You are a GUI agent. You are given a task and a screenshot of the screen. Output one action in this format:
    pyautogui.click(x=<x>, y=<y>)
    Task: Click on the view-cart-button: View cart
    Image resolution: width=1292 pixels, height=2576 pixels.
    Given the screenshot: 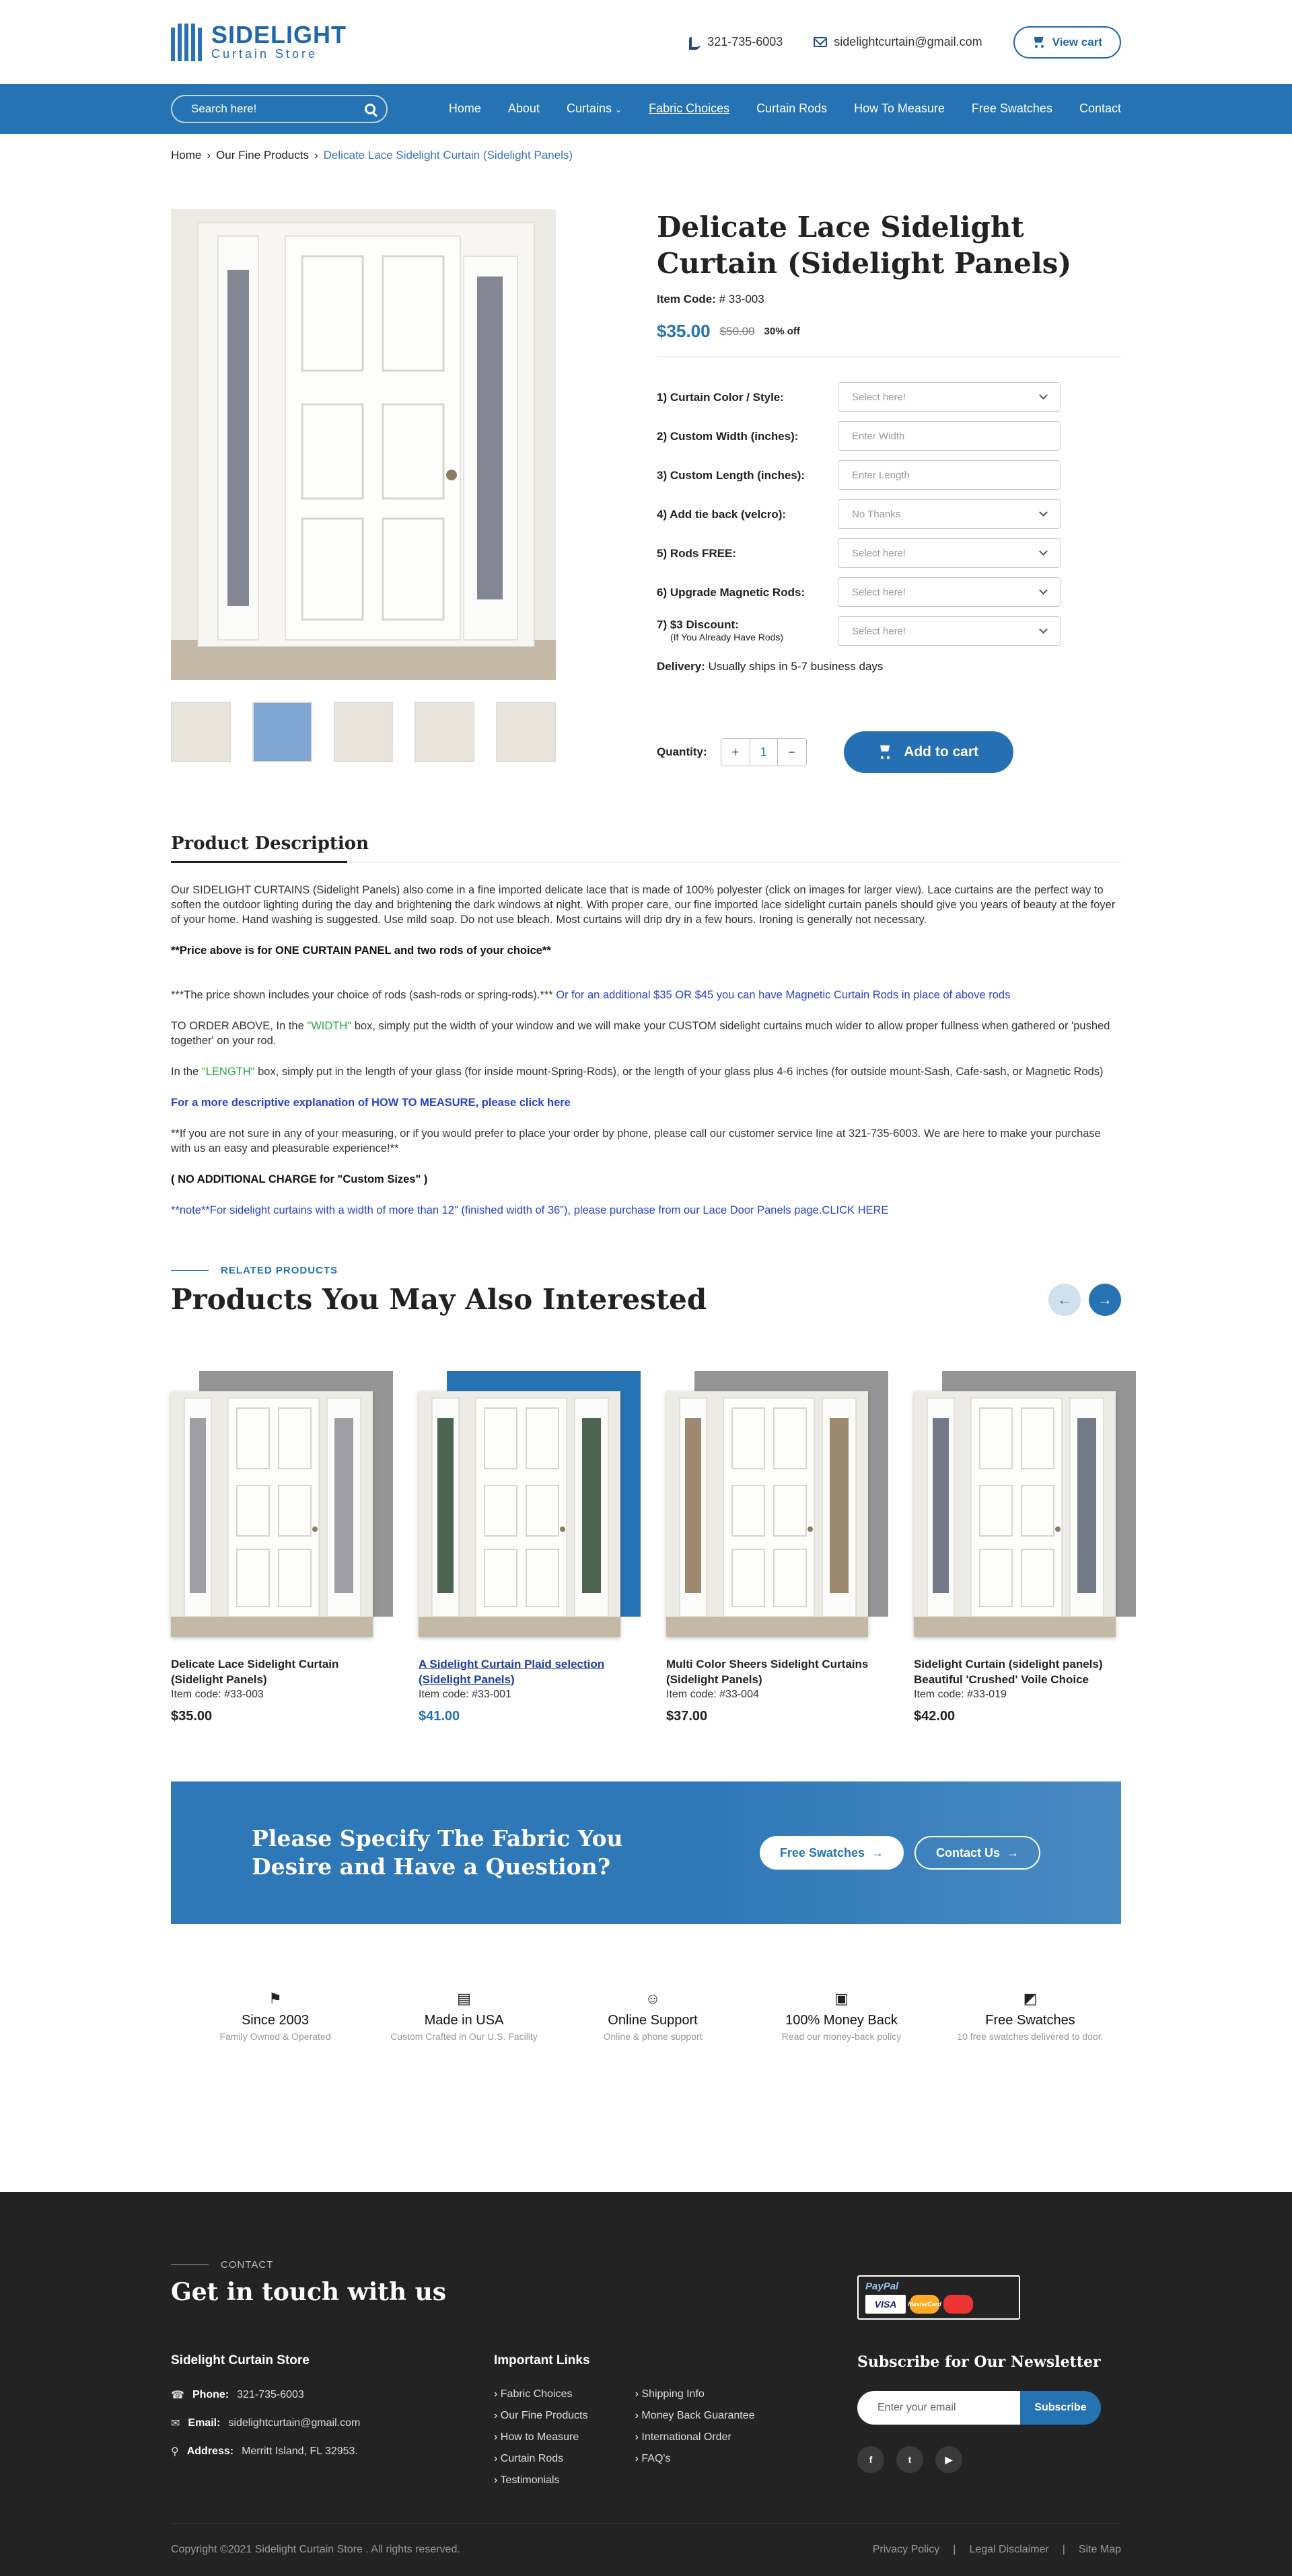 What is the action you would take?
    pyautogui.click(x=1067, y=42)
    